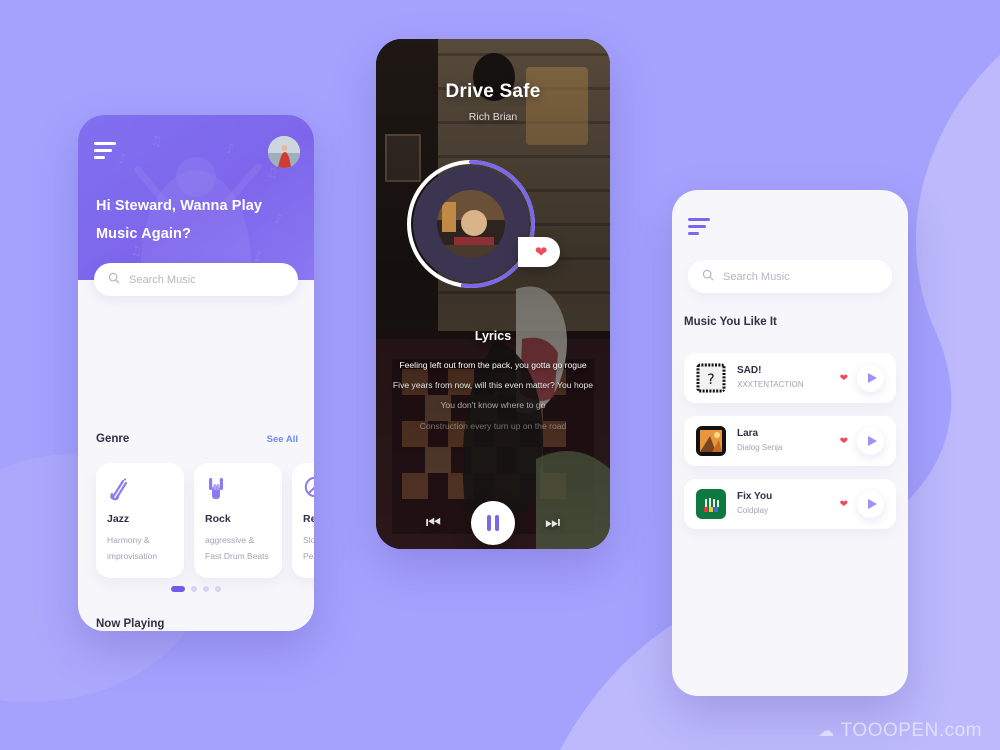  I want to click on list-item: ? SAD! XXXTENTACTION ❤, so click(790, 378).